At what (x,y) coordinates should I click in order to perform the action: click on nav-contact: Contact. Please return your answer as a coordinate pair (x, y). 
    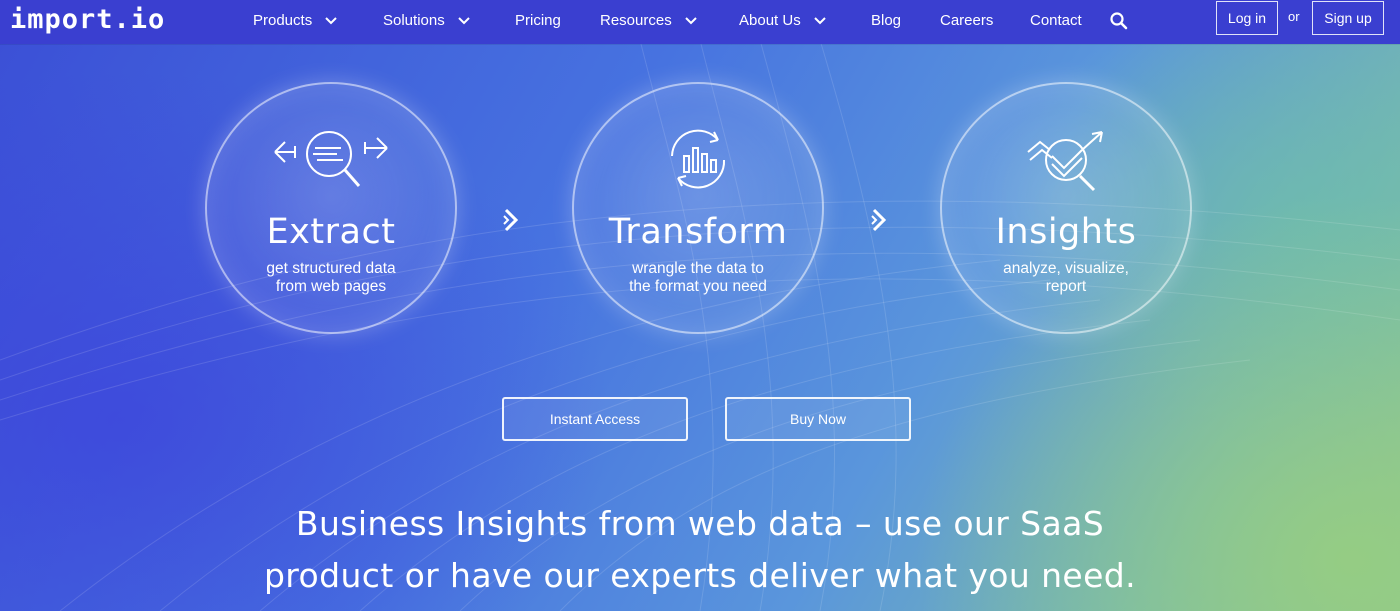
    Looking at the image, I should click on (1056, 20).